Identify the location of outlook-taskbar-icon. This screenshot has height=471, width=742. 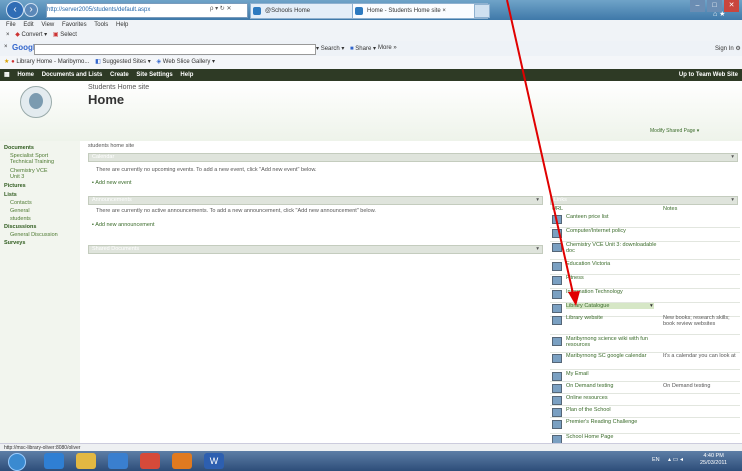
(182, 461).